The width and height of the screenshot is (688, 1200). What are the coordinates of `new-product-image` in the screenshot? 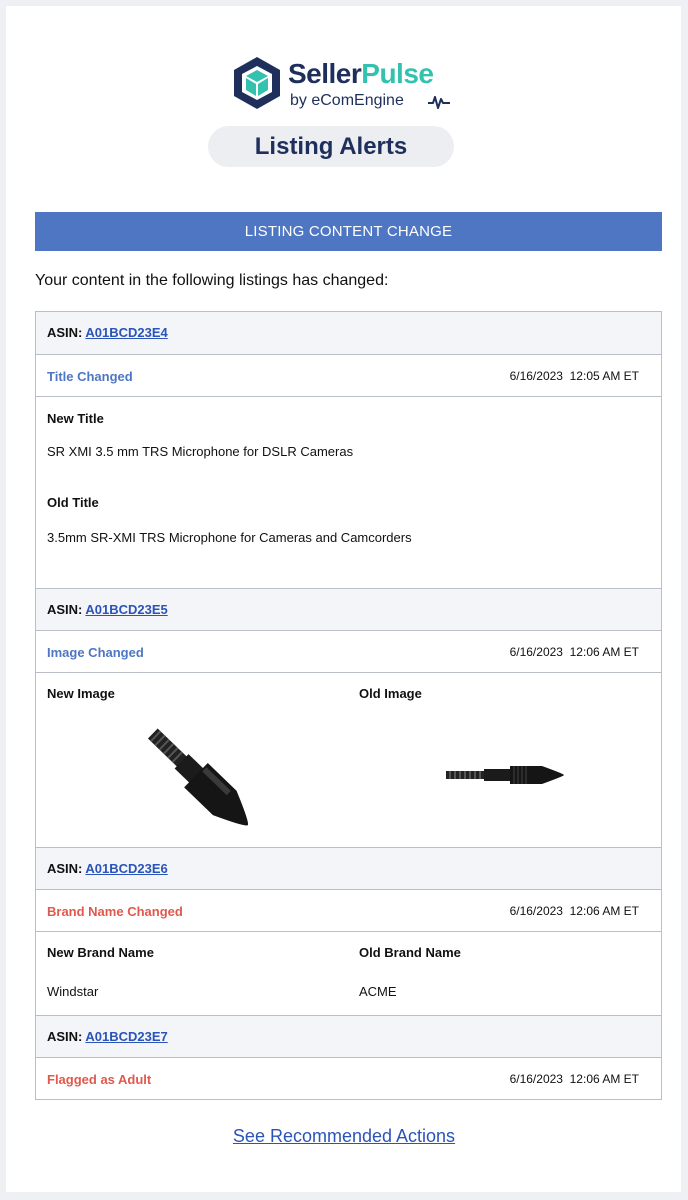 It's located at (198, 777).